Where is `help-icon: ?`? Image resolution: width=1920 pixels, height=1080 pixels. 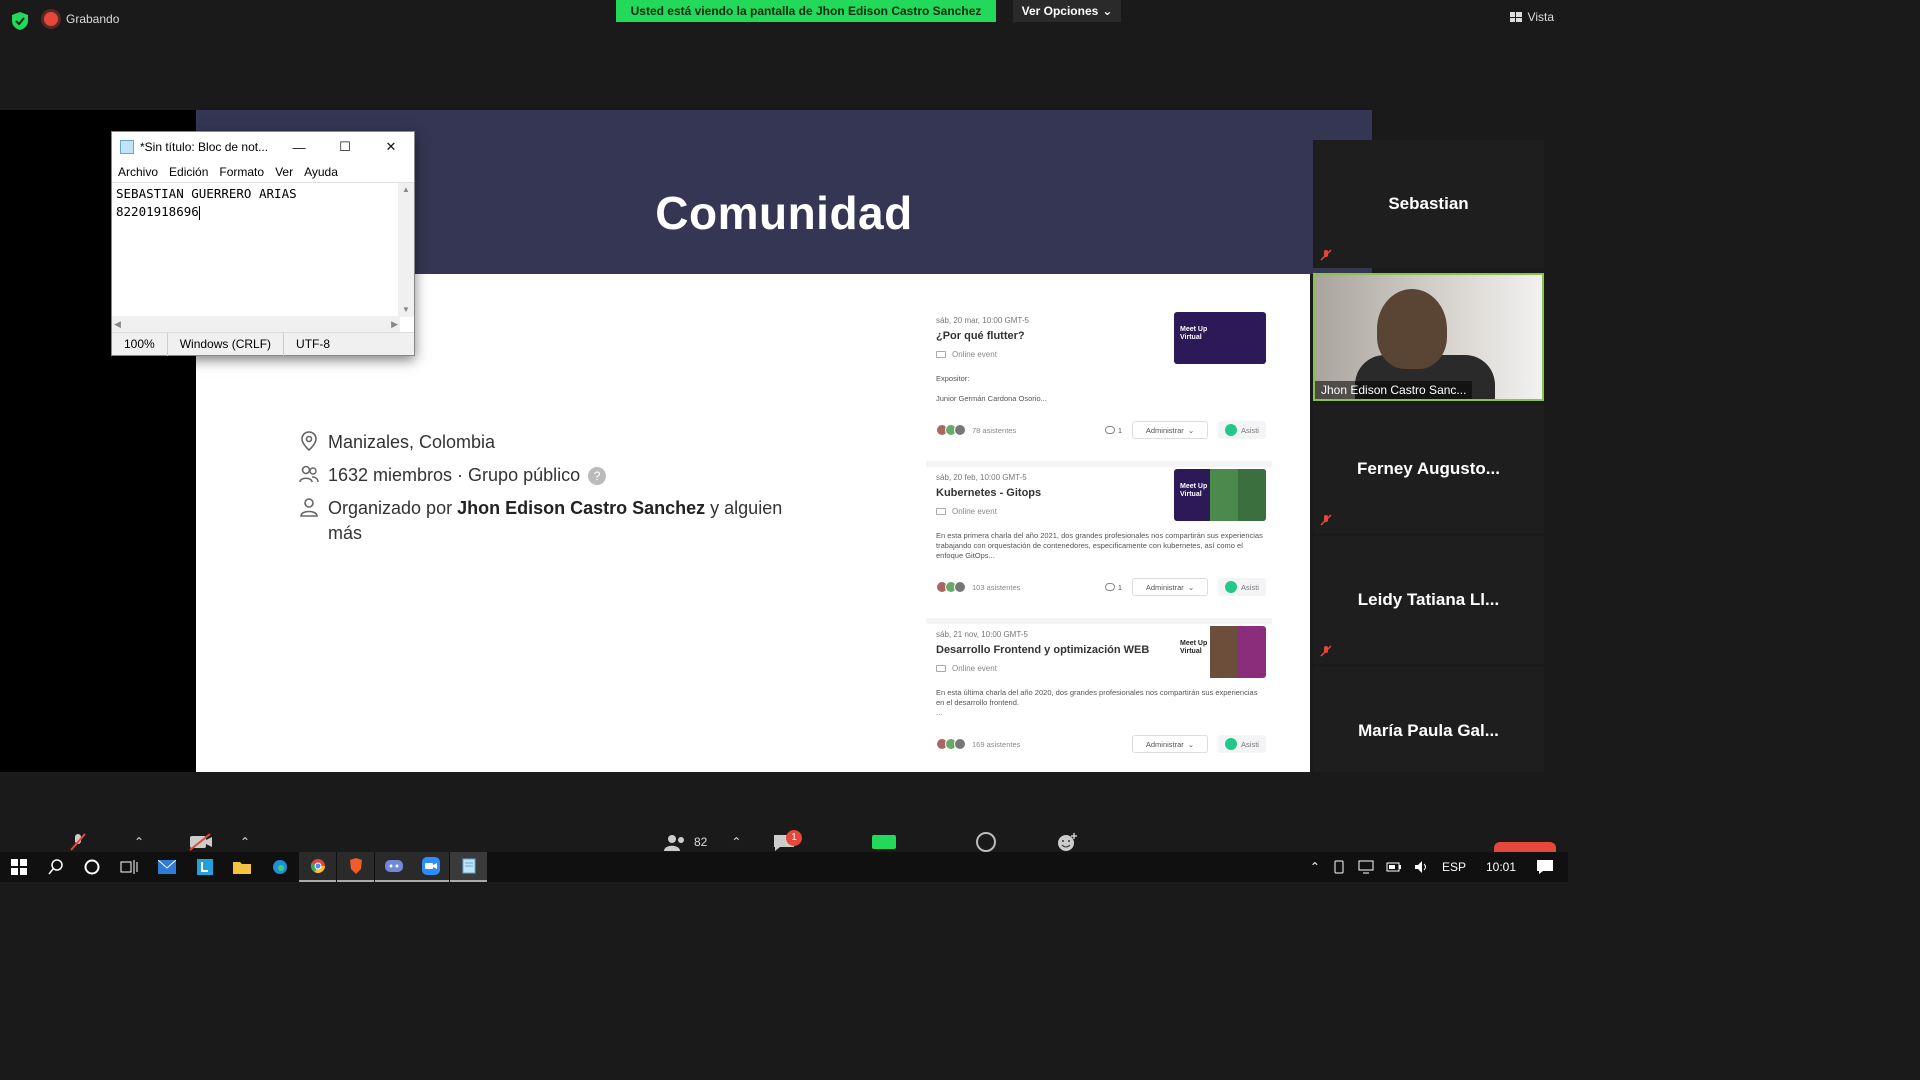 help-icon: ? is located at coordinates (597, 476).